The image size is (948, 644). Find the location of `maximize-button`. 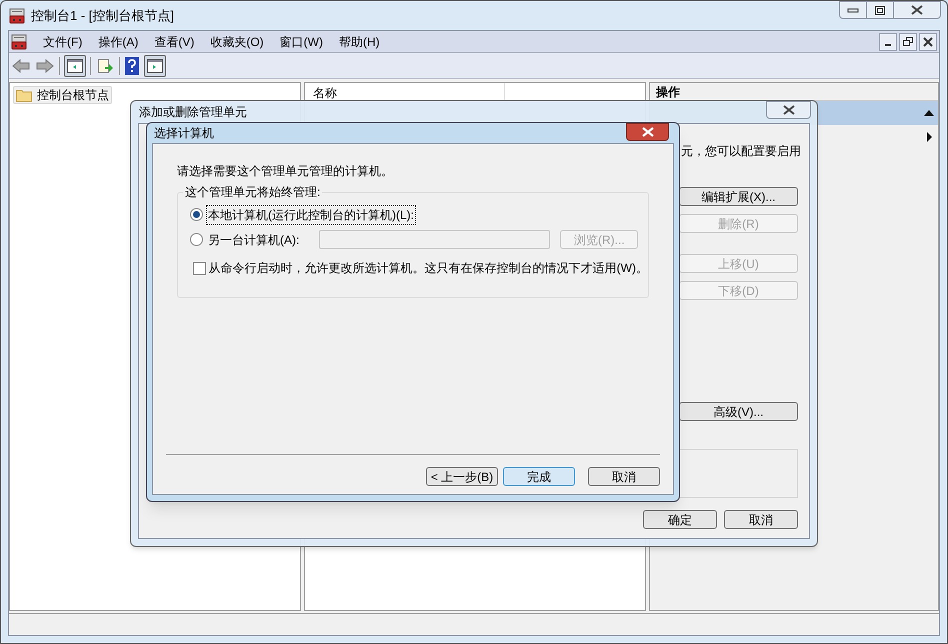

maximize-button is located at coordinates (880, 10).